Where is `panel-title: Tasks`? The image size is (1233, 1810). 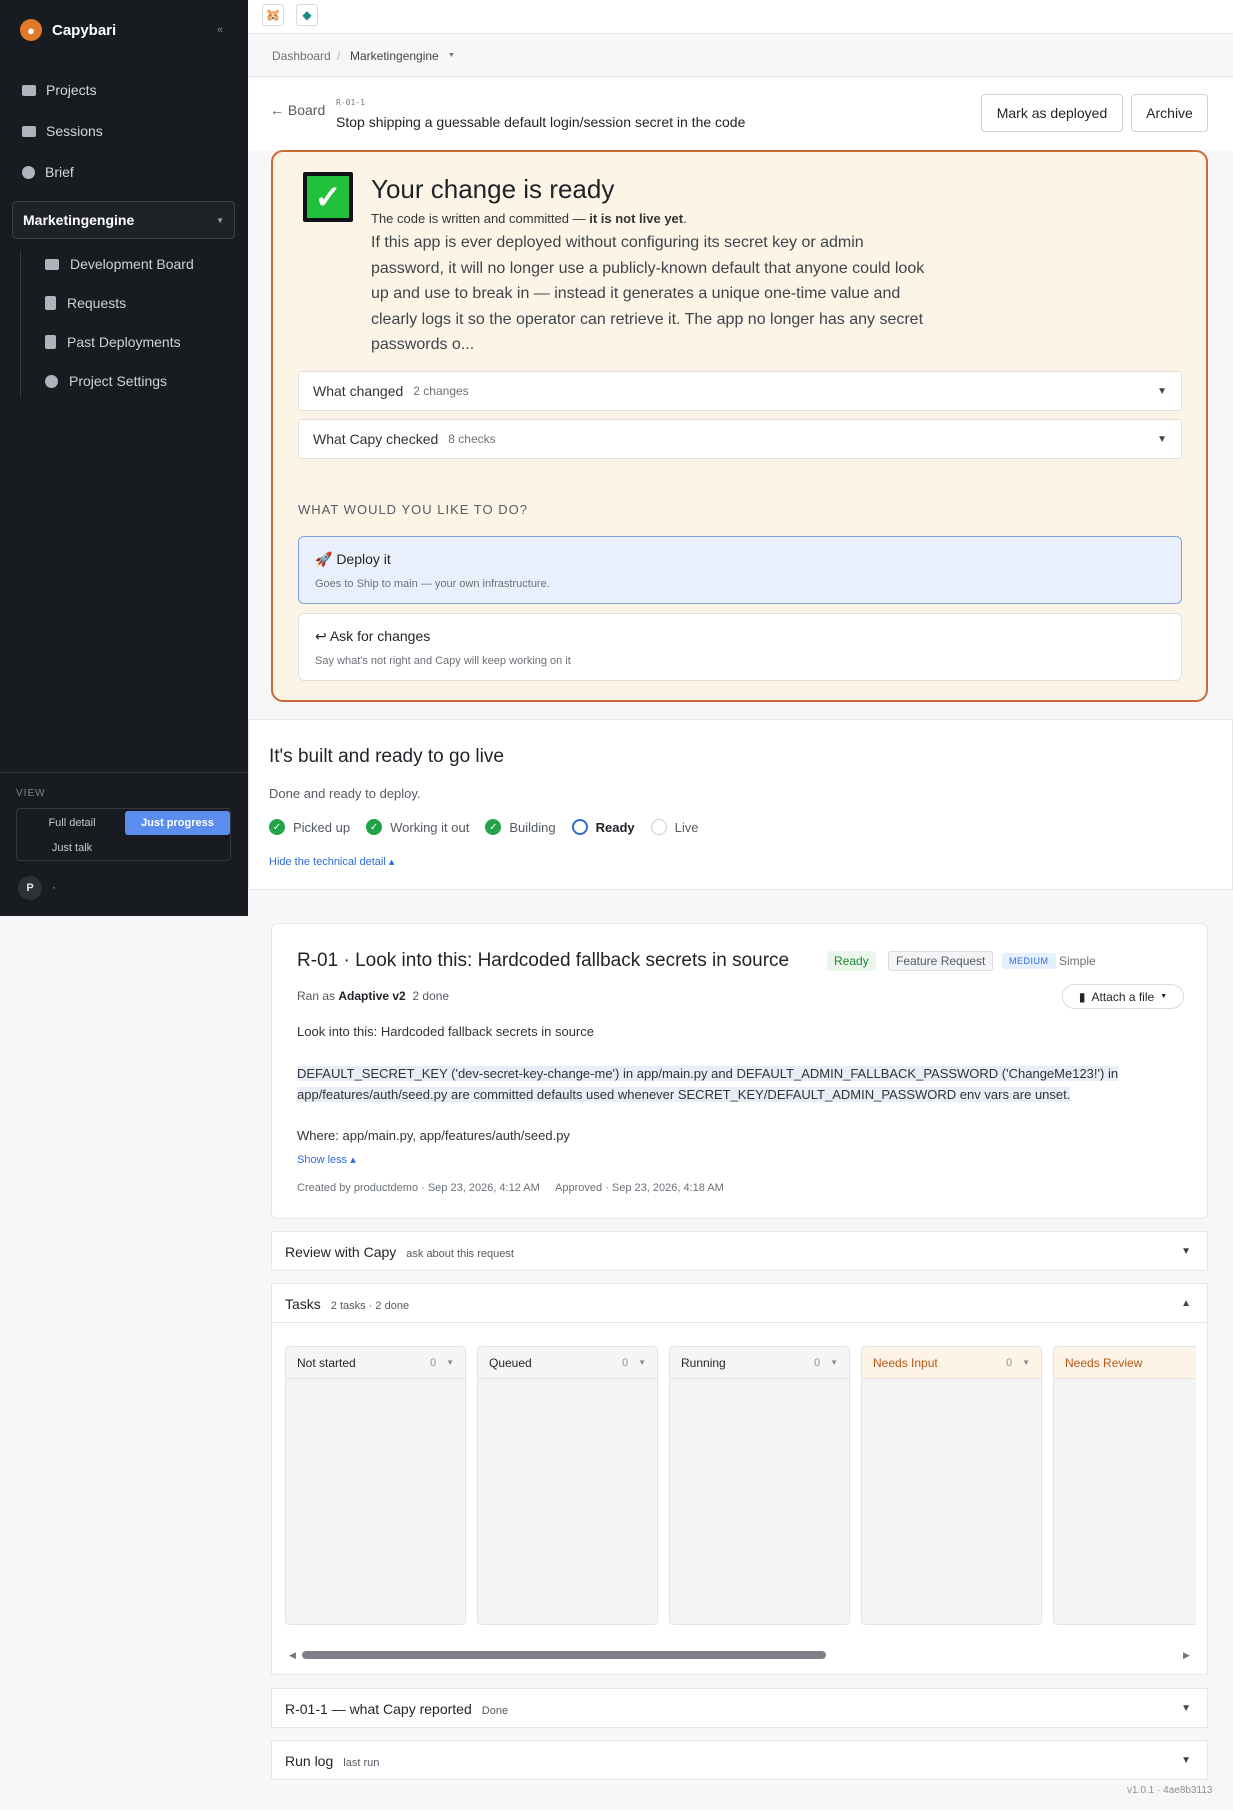
panel-title: Tasks is located at coordinates (303, 1304).